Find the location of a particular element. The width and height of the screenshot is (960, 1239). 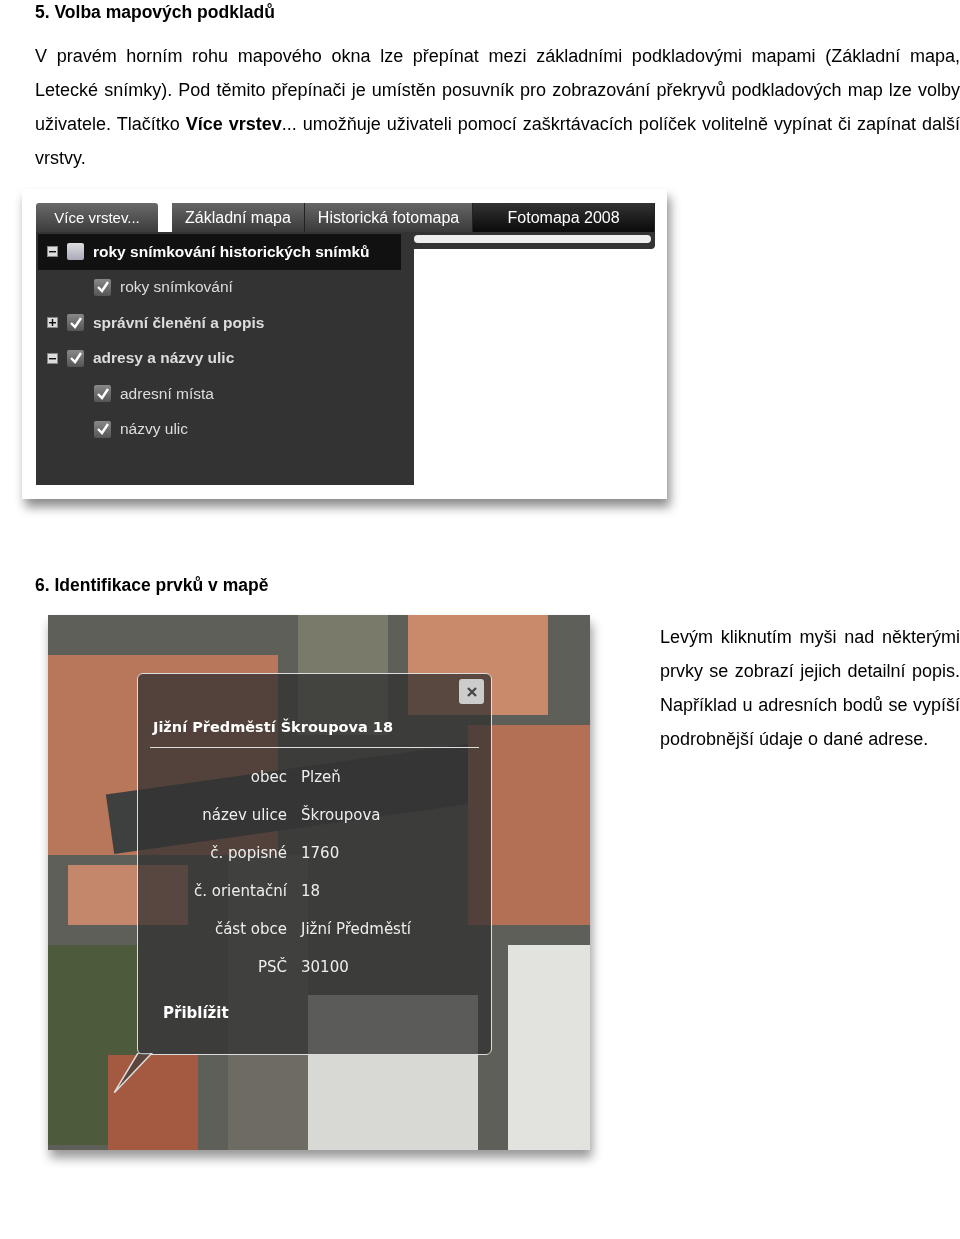

zoom-in-link: Přiblížit is located at coordinates (196, 1013).